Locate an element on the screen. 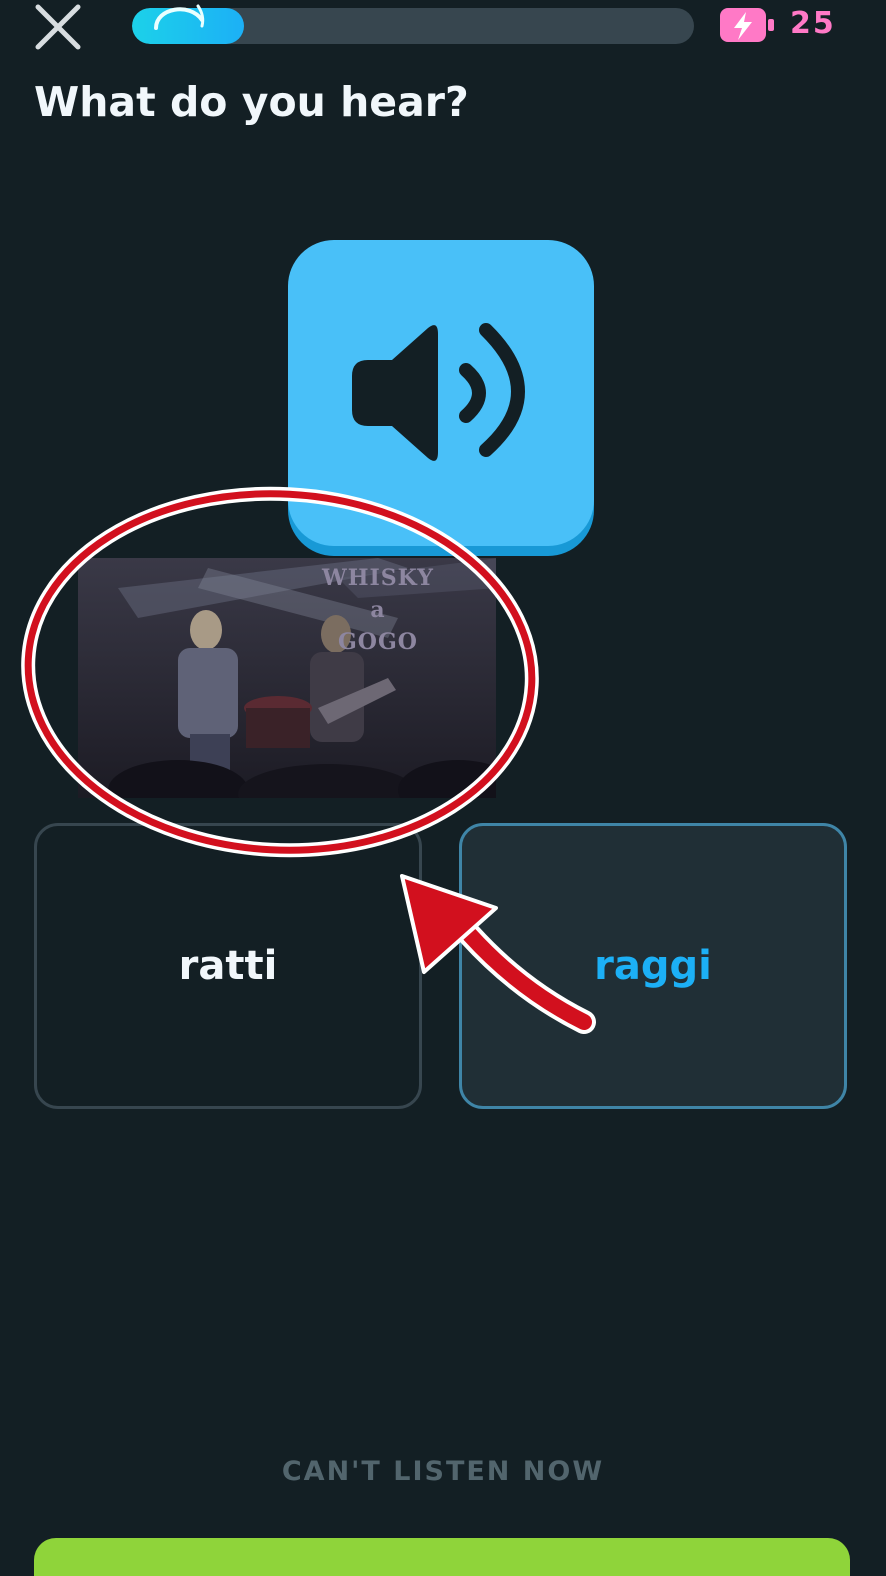  speaker-icon is located at coordinates (438, 392).